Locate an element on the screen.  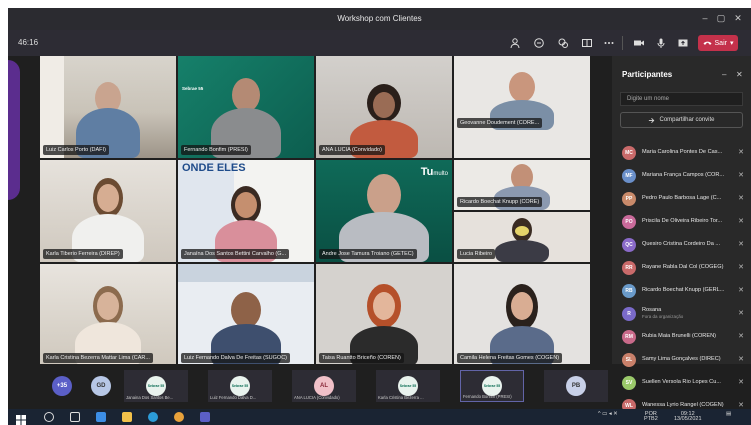
participant-name: ANA LUCIA (Convidado) is located at coordinates (352, 150).